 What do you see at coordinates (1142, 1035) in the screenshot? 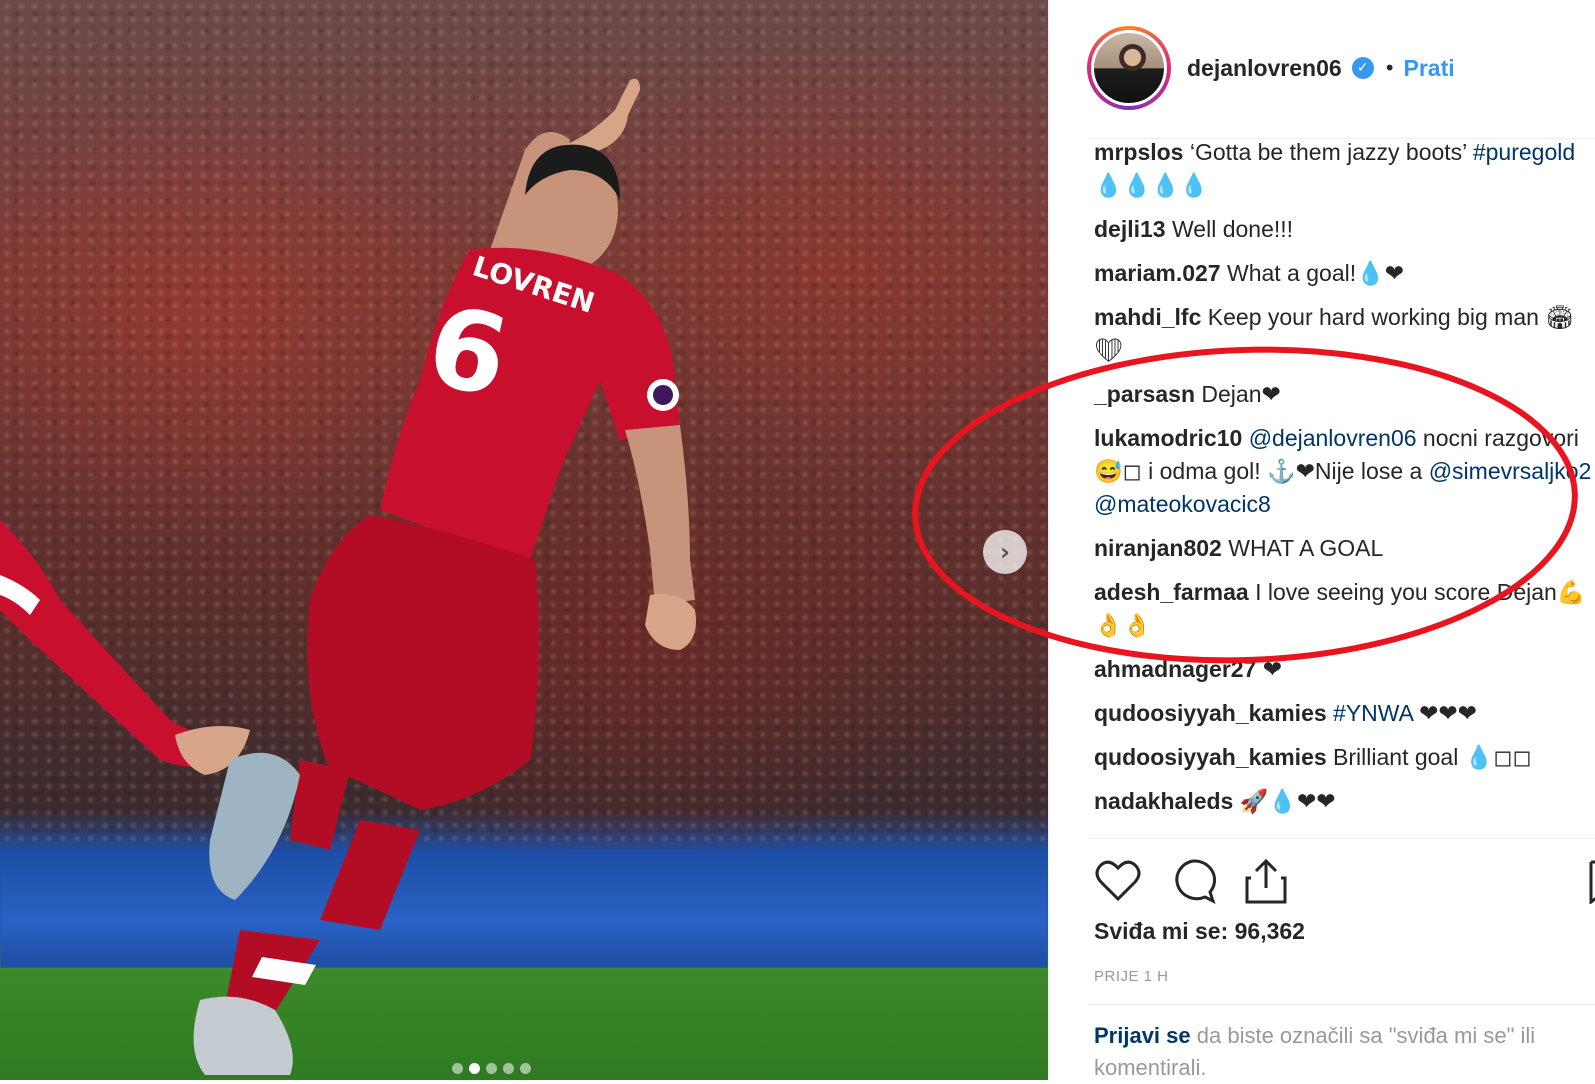
I see `login-link: Prijavi se` at bounding box center [1142, 1035].